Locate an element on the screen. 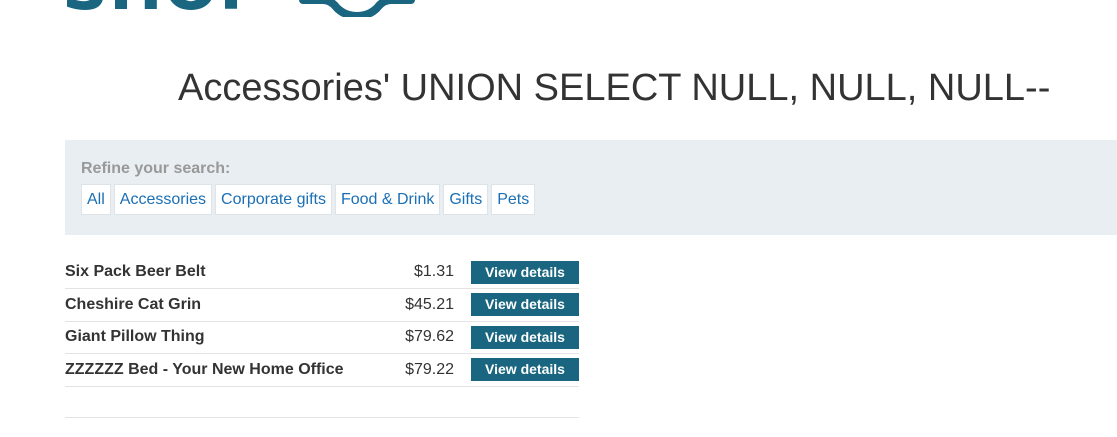 The height and width of the screenshot is (437, 1117). table-row: Giant Pillow Thing $79.62 View details is located at coordinates (322, 337).